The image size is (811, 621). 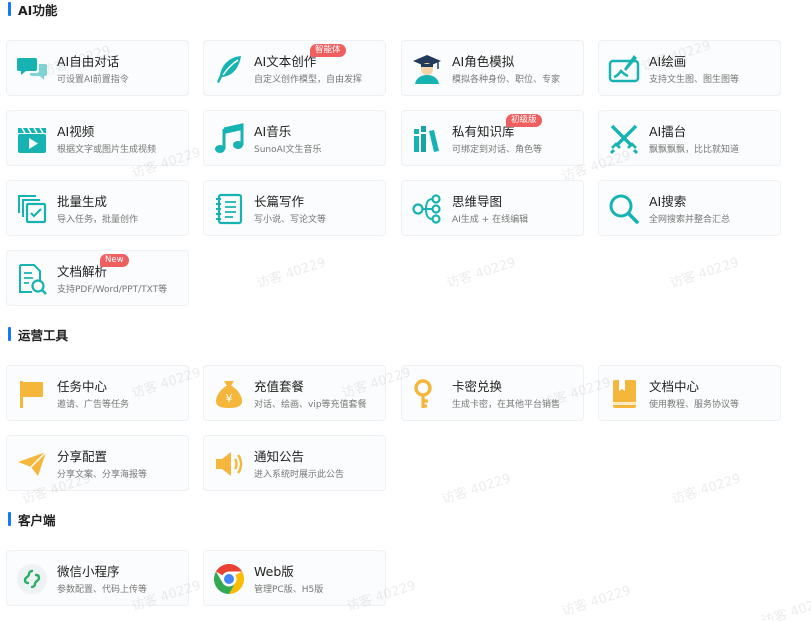 What do you see at coordinates (32, 209) in the screenshot?
I see `stacked-checklist-icon` at bounding box center [32, 209].